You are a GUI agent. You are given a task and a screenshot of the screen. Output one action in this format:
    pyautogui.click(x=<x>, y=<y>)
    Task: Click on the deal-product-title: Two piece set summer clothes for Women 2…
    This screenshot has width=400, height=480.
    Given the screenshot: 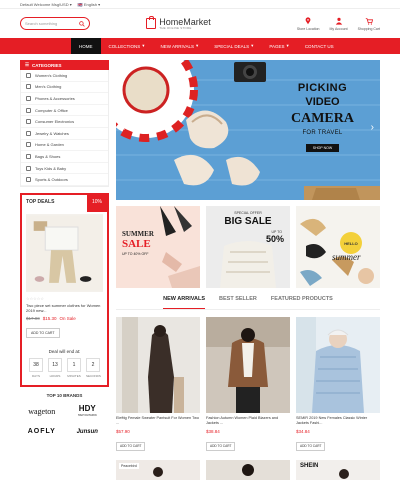 What is the action you would take?
    pyautogui.click(x=64, y=308)
    